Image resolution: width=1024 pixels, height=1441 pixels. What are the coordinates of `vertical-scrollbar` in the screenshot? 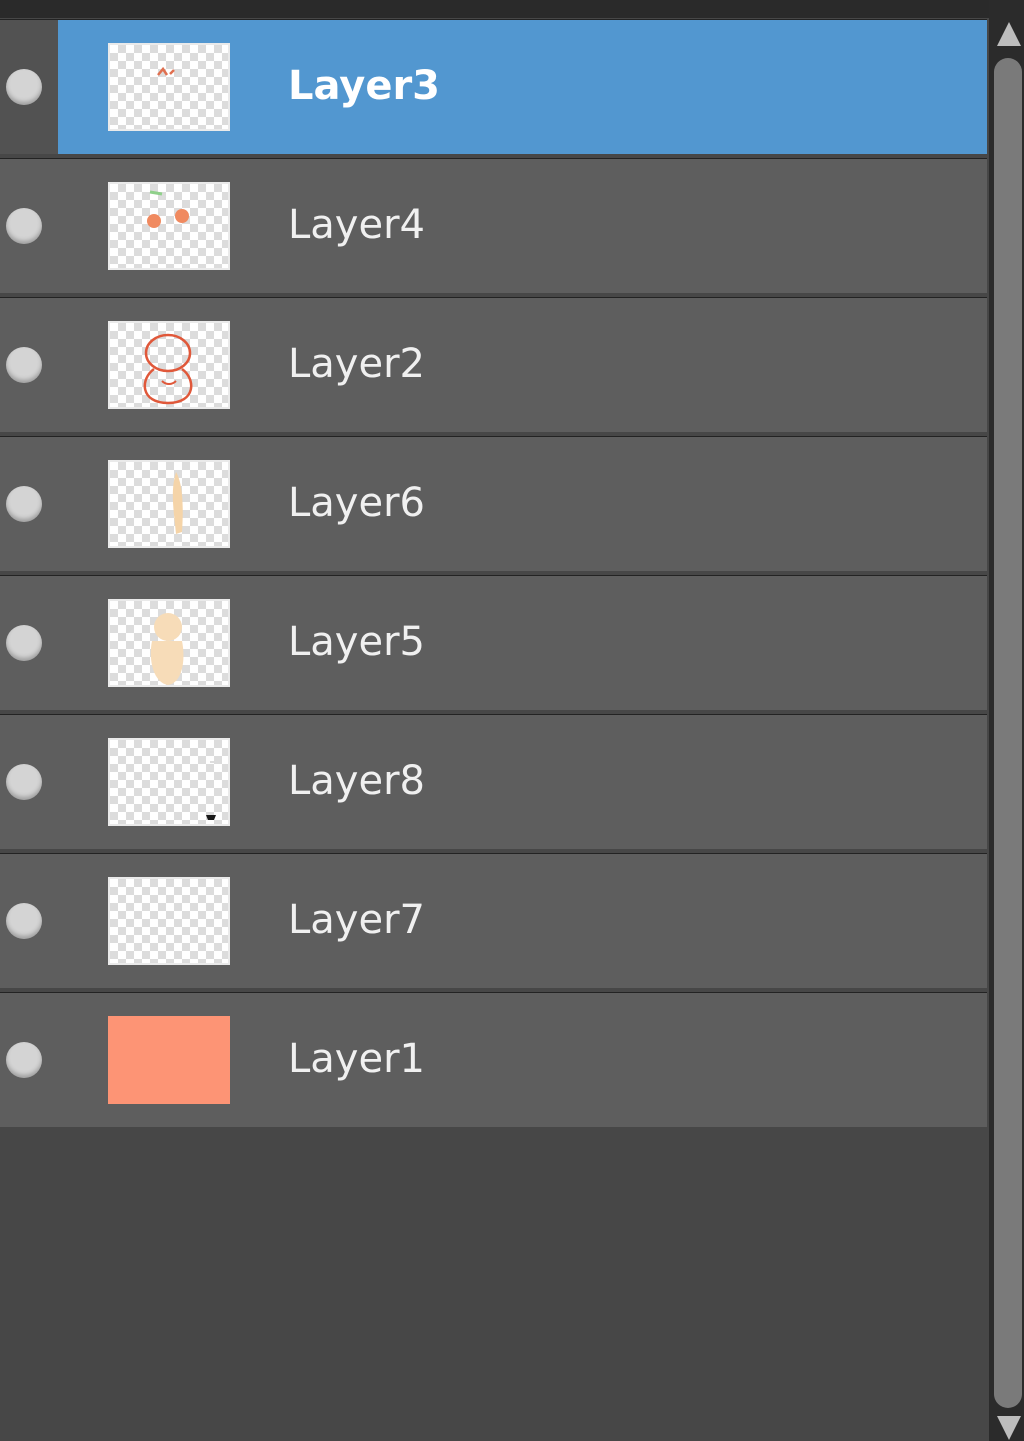 It's located at (1006, 720).